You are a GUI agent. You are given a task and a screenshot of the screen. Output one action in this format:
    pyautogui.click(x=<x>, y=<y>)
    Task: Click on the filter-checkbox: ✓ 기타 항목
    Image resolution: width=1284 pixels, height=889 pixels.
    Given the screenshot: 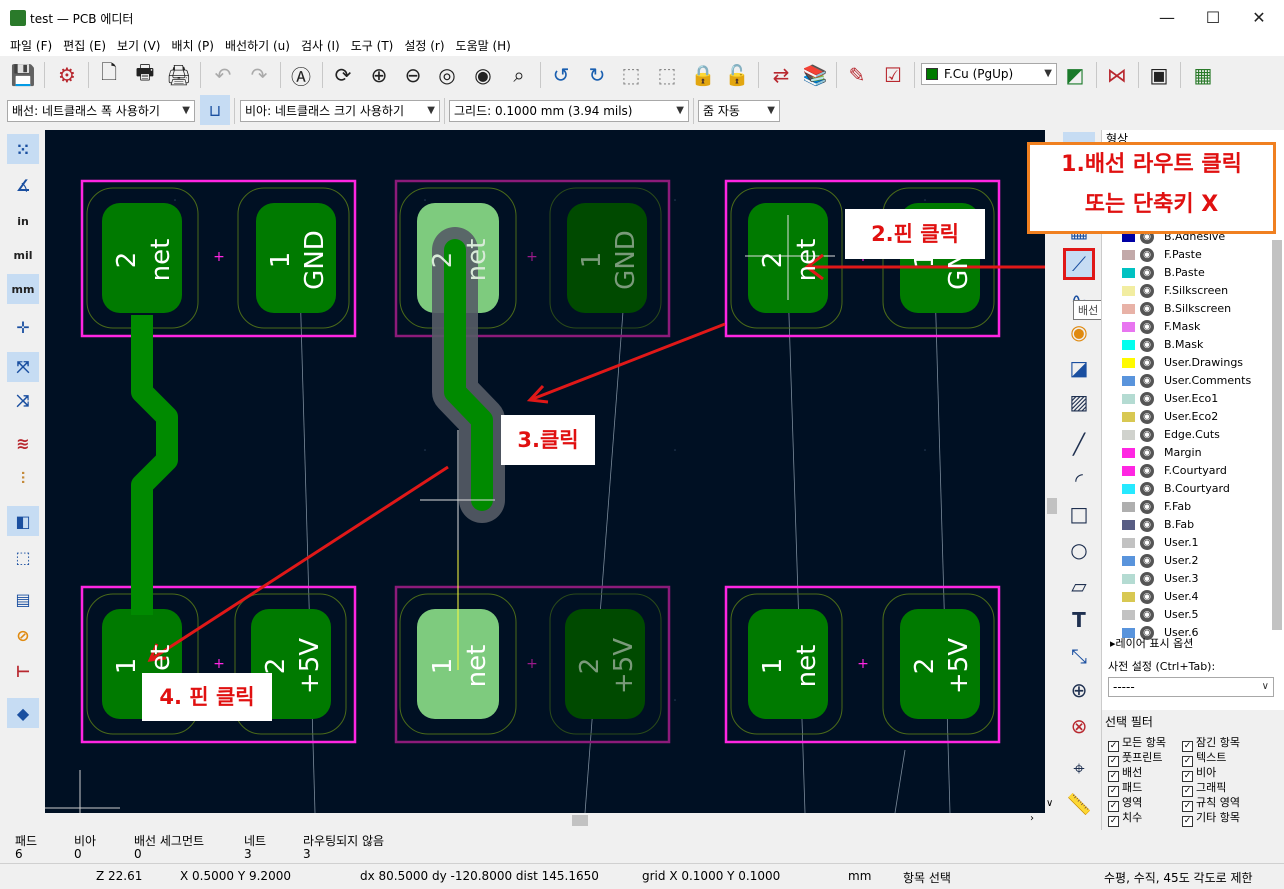 What is the action you would take?
    pyautogui.click(x=1211, y=819)
    